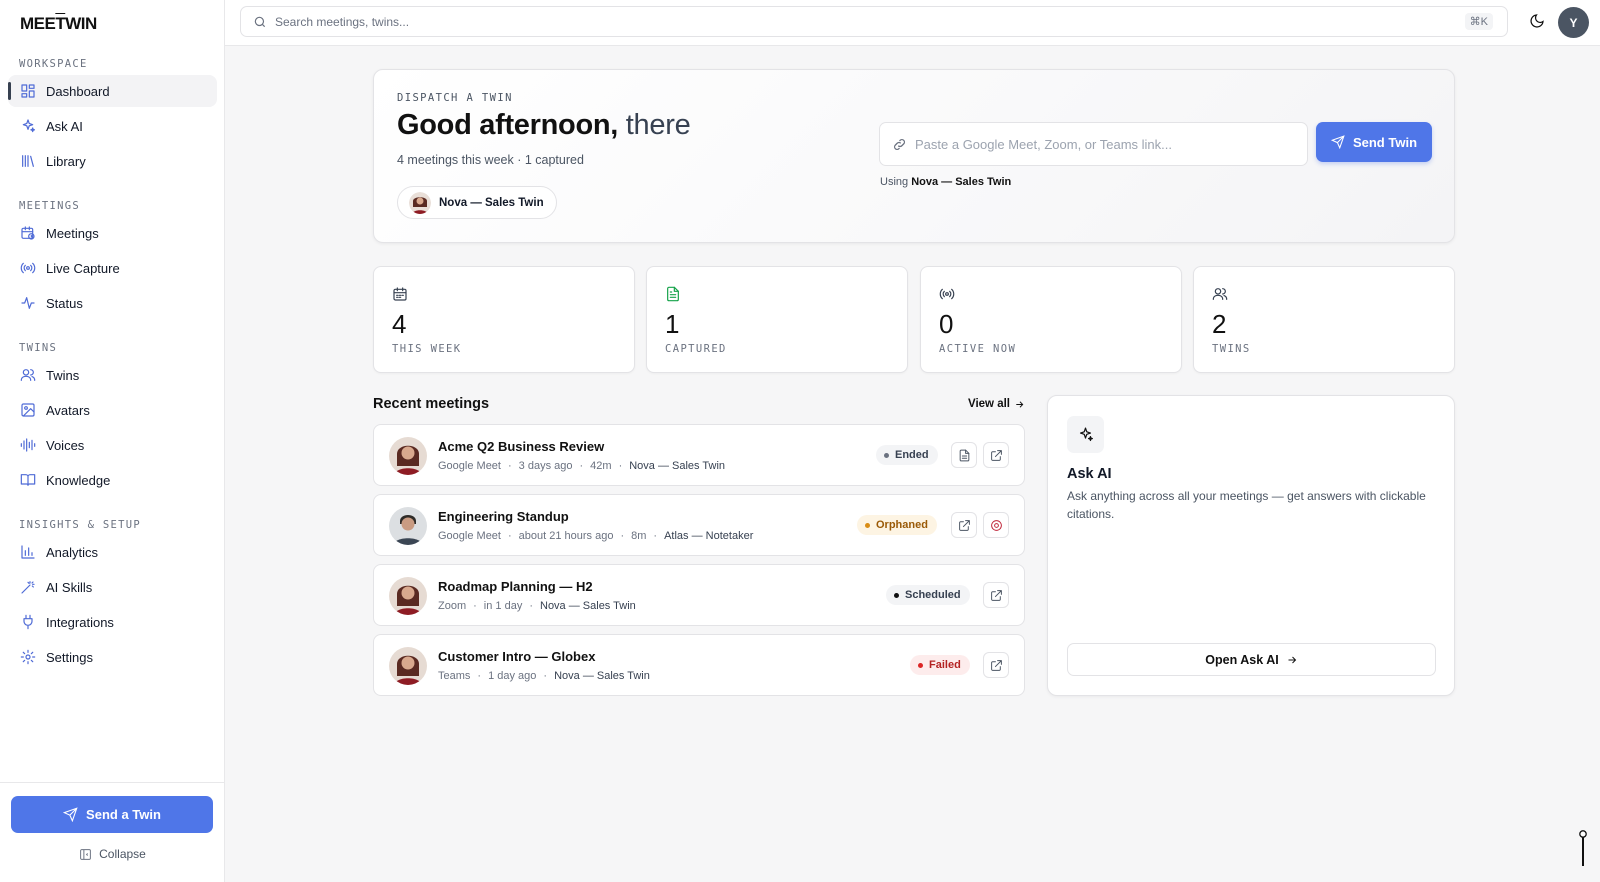  What do you see at coordinates (491, 202) in the screenshot?
I see `twin-chip-label: Nova — Sales Twin` at bounding box center [491, 202].